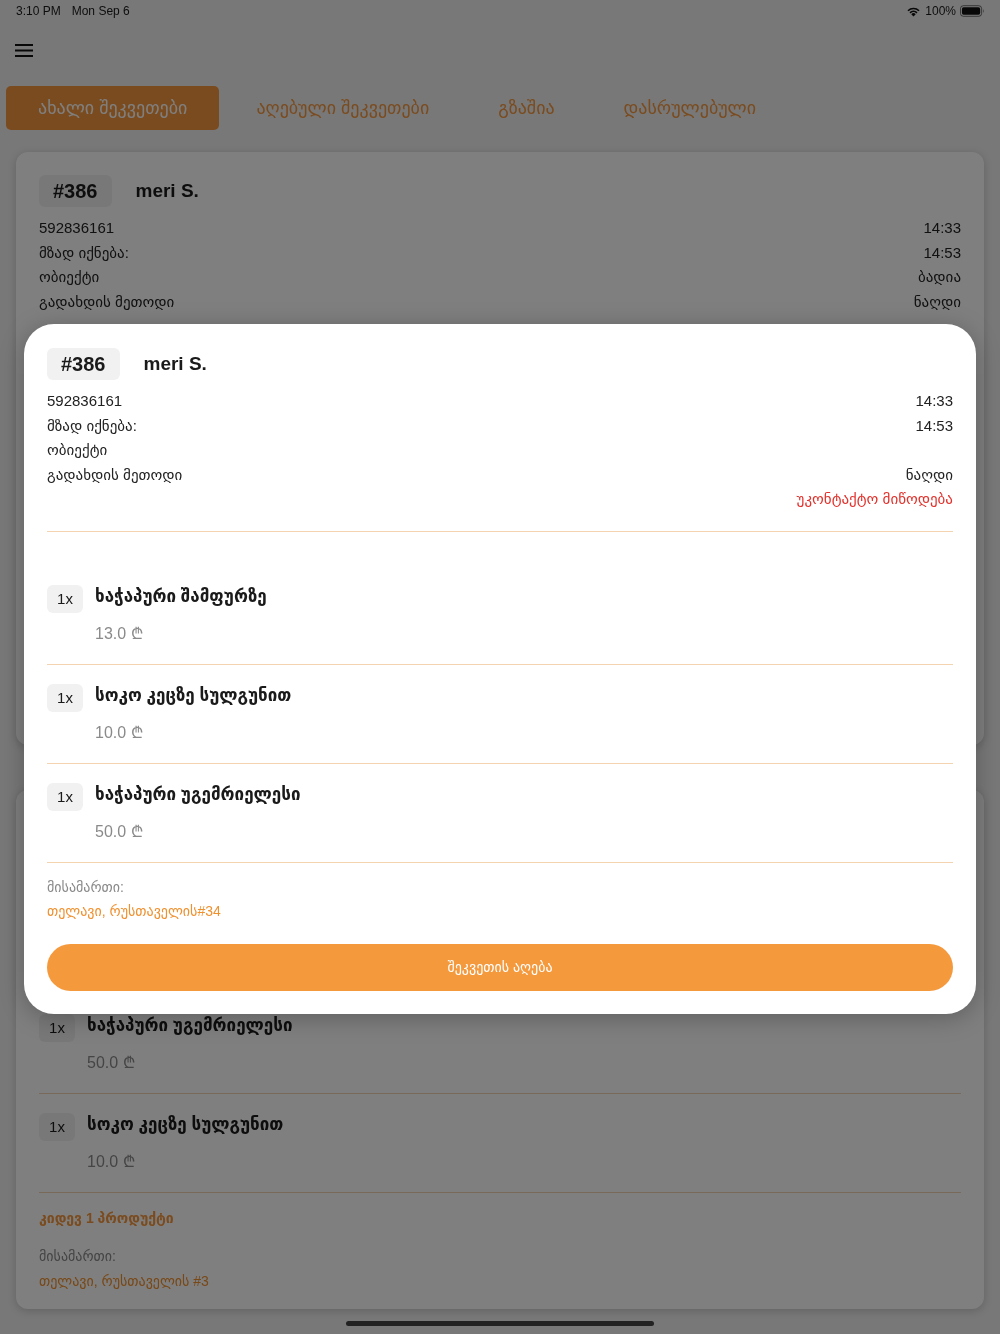  Describe the element at coordinates (106, 1218) in the screenshot. I see `more-products-link: კიდევ 1 პროდუქტი` at that location.